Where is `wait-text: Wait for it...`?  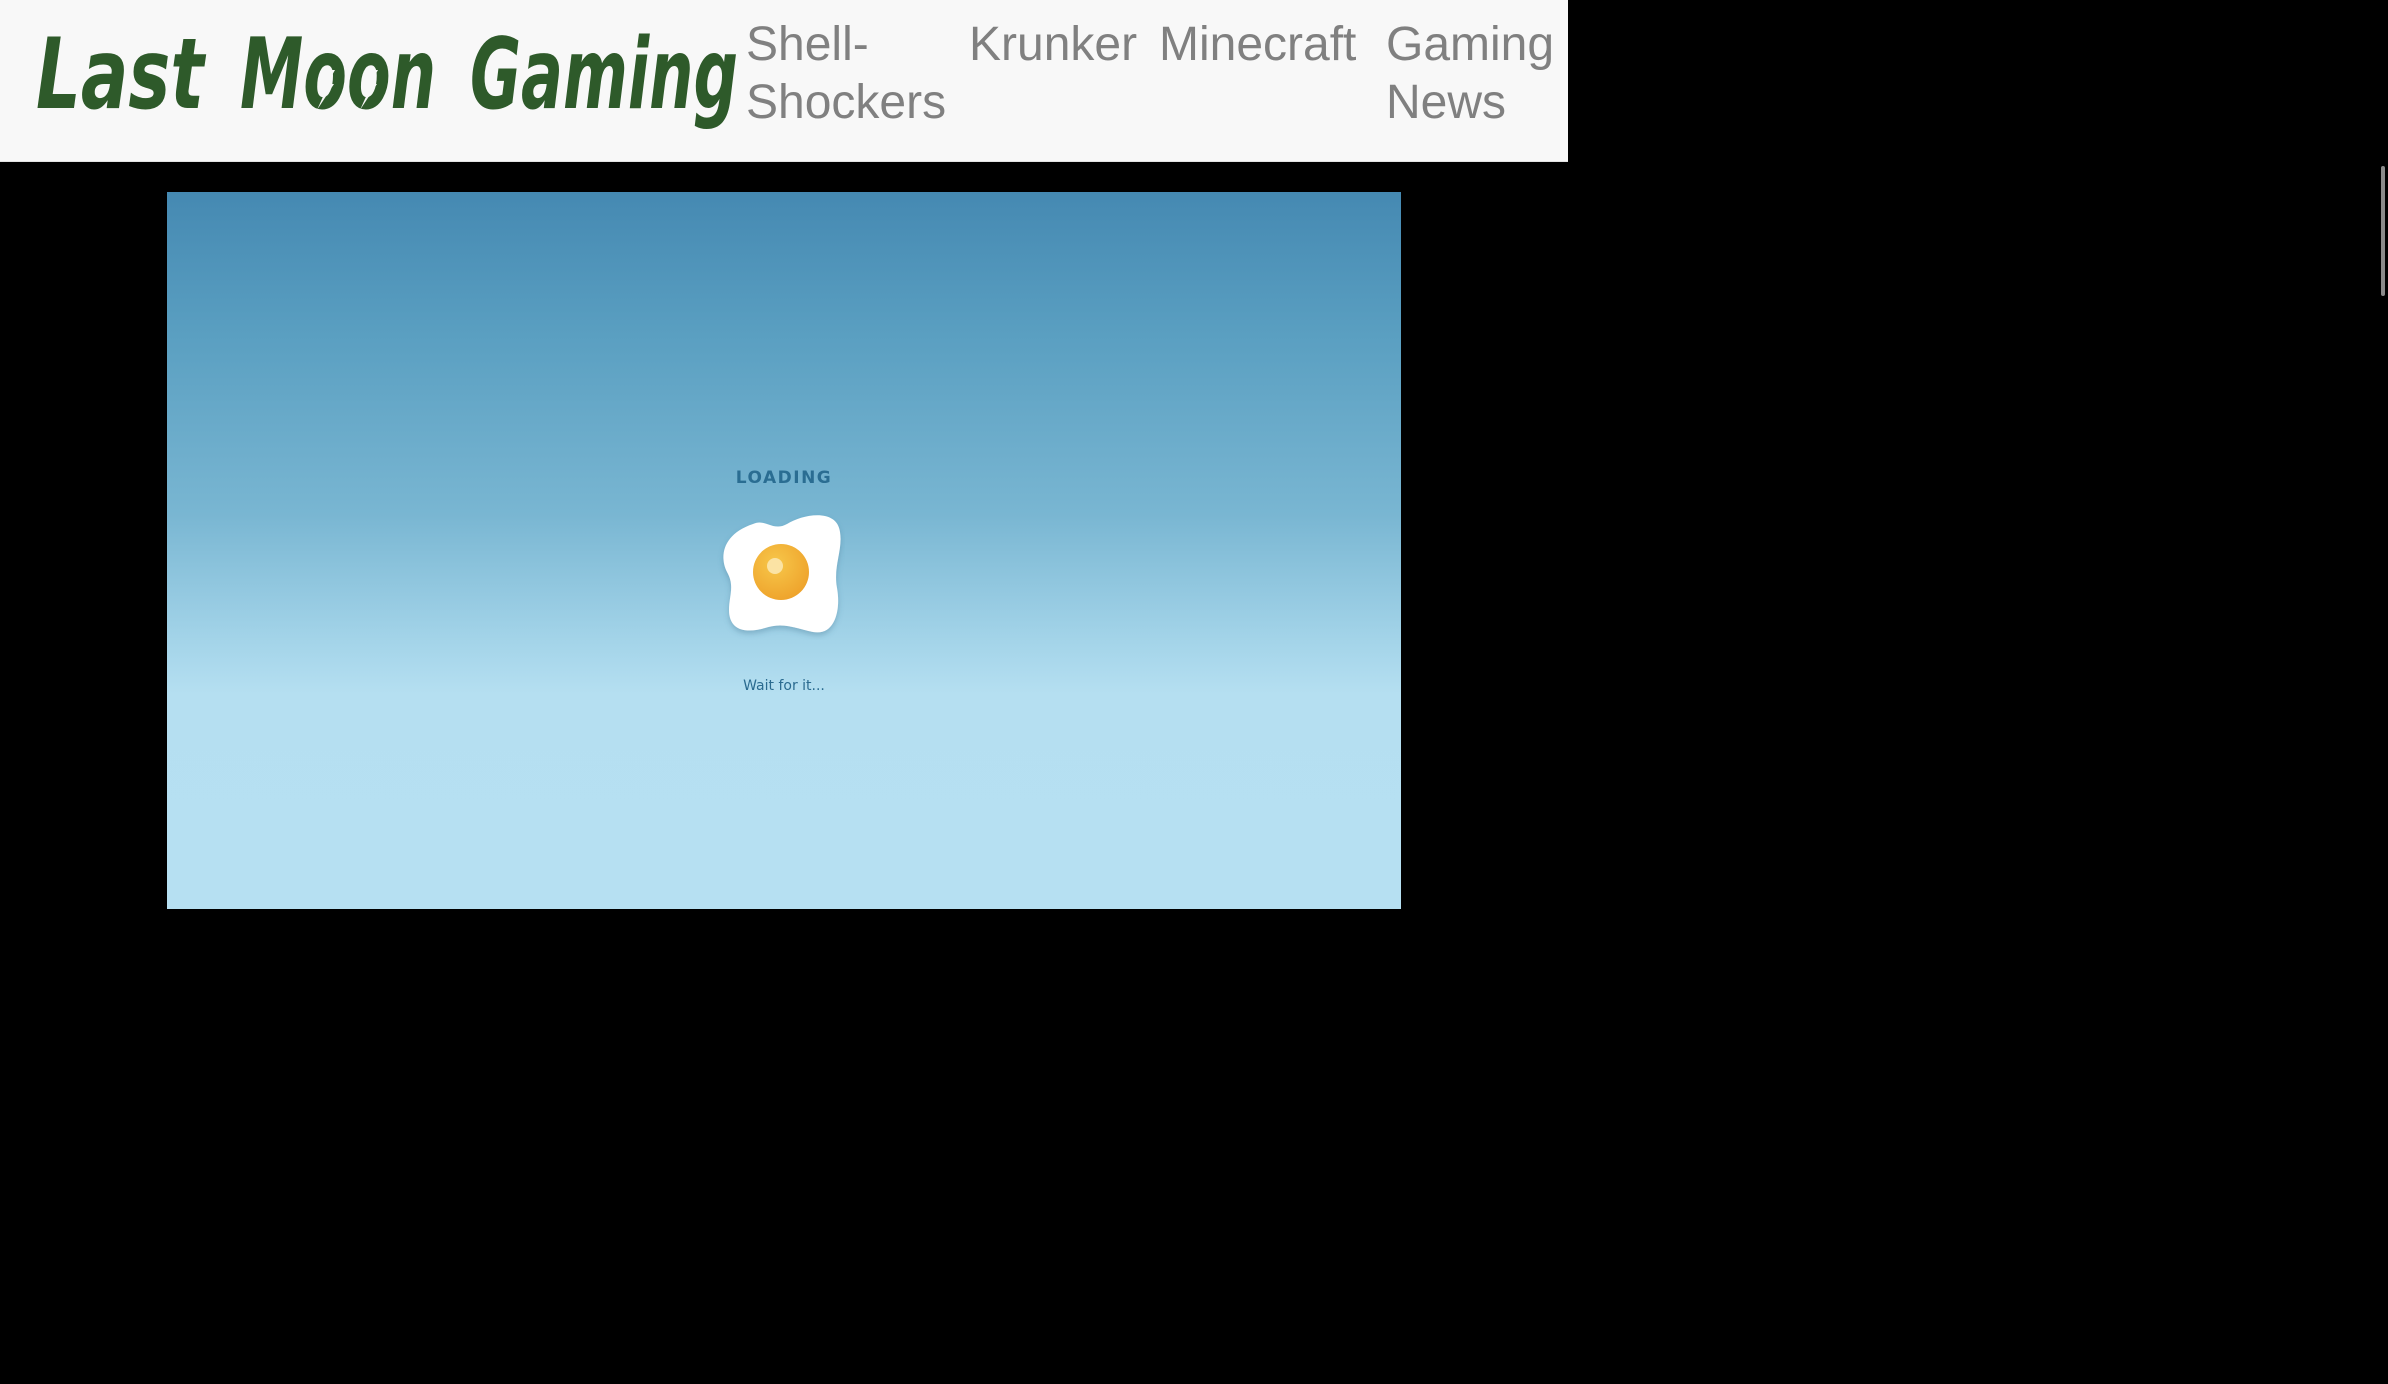 wait-text: Wait for it... is located at coordinates (784, 686).